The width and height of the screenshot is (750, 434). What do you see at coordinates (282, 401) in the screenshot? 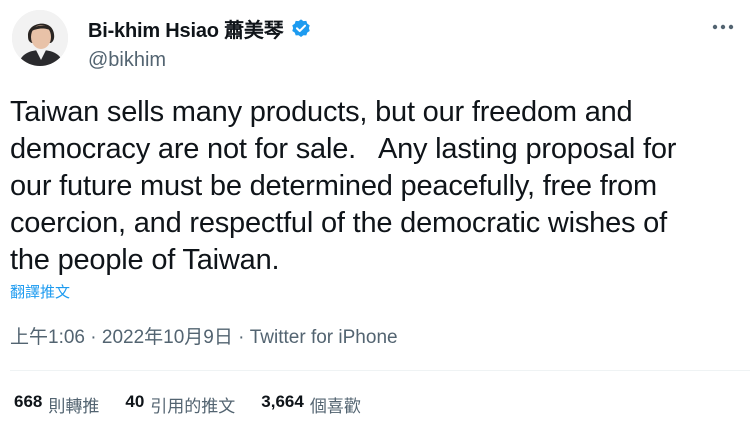
I see `likes-count: 3,664` at bounding box center [282, 401].